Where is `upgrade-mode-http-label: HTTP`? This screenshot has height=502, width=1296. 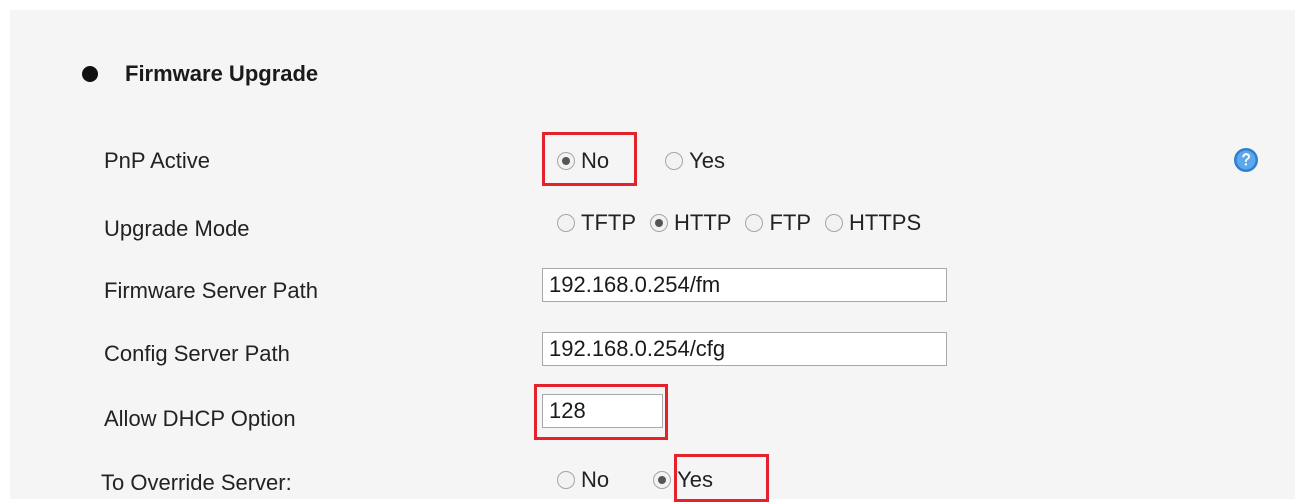 upgrade-mode-http-label: HTTP is located at coordinates (703, 222).